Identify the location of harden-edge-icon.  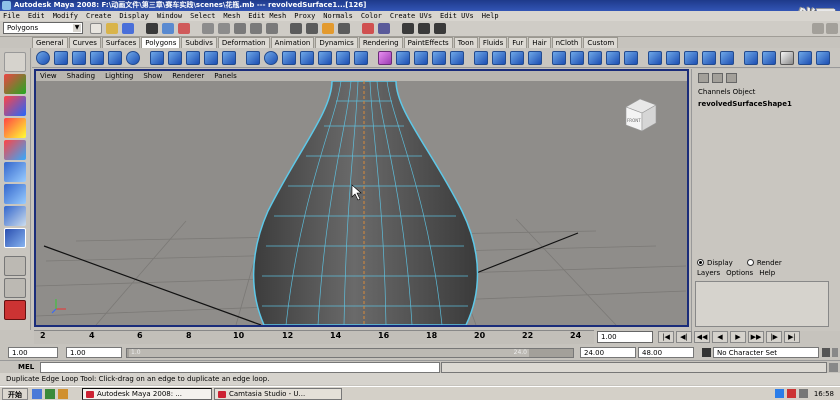
(769, 58).